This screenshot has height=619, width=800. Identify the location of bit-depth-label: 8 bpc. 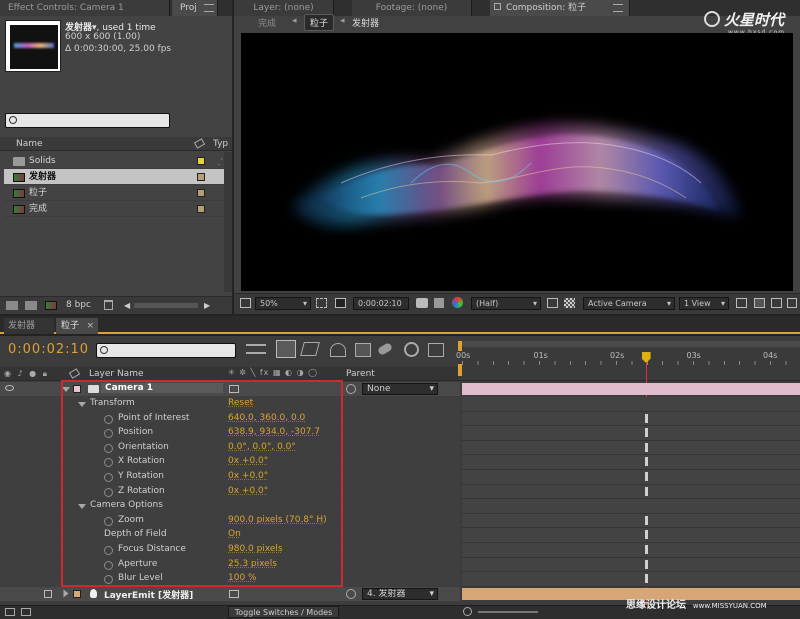
(78, 305).